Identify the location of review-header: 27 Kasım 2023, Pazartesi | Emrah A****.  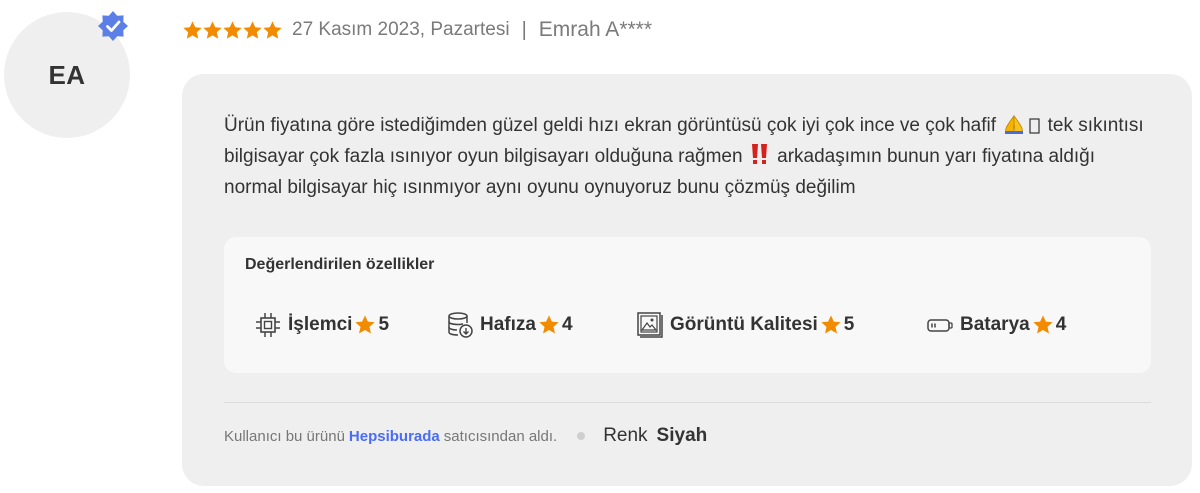
(417, 30).